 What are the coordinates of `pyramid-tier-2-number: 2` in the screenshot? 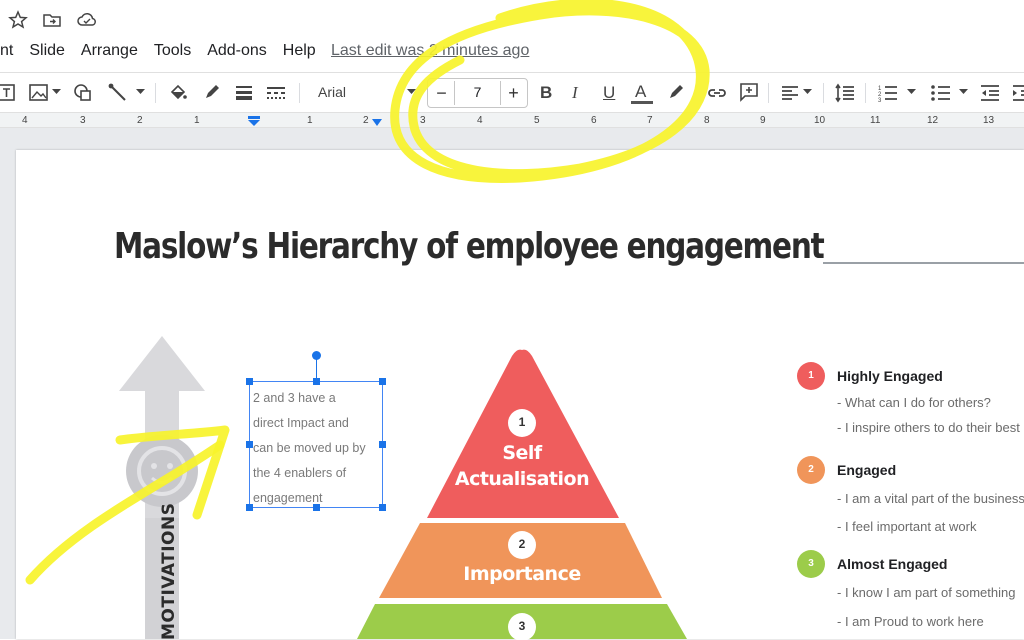 It's located at (522, 544).